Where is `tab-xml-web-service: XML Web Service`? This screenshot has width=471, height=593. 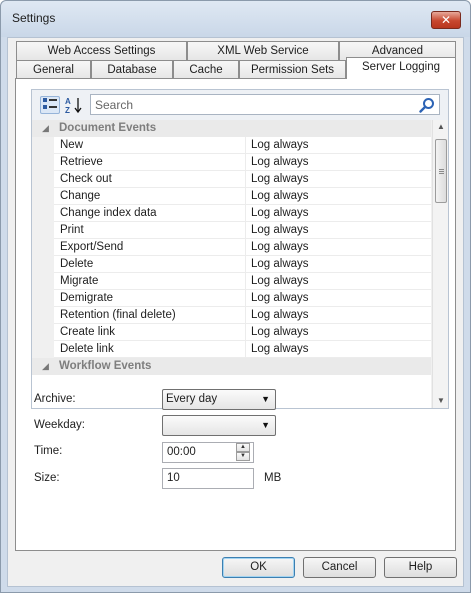 tab-xml-web-service: XML Web Service is located at coordinates (263, 50).